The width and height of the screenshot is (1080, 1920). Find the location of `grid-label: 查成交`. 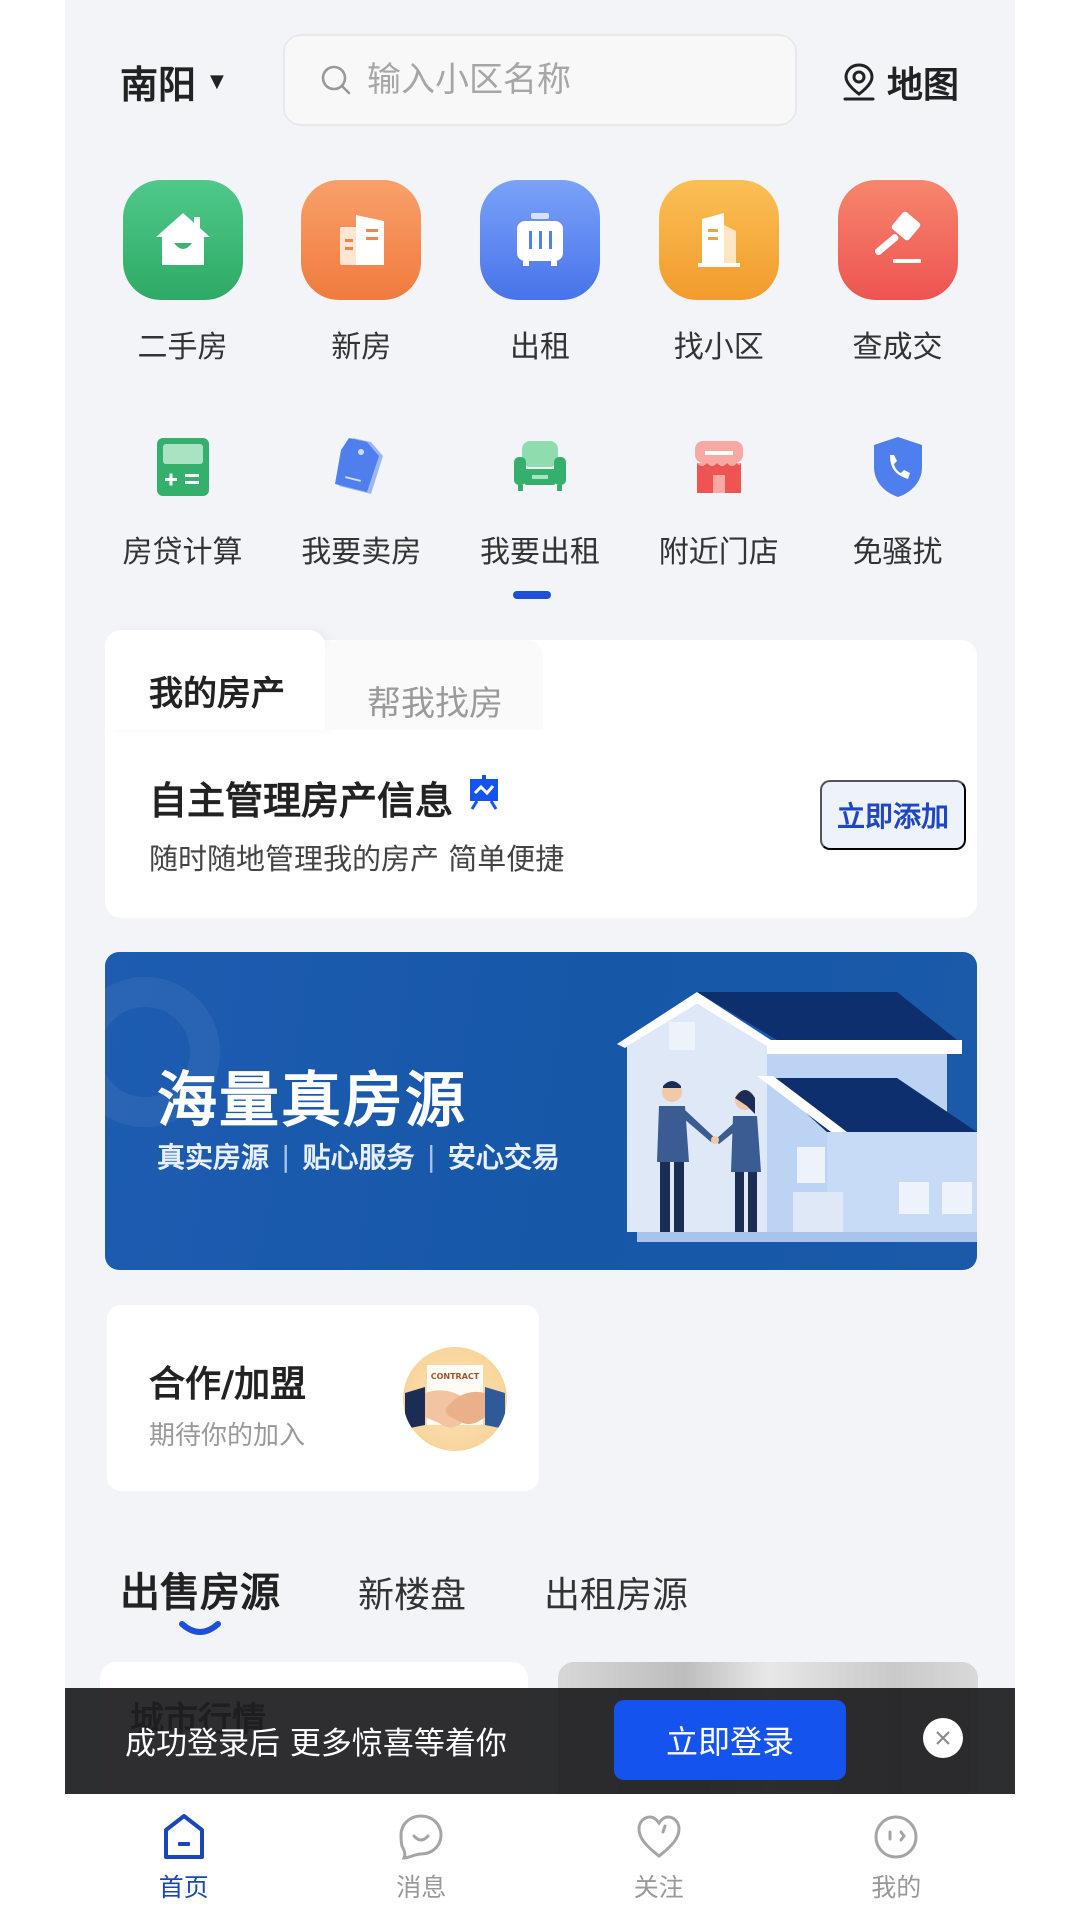

grid-label: 查成交 is located at coordinates (897, 347).